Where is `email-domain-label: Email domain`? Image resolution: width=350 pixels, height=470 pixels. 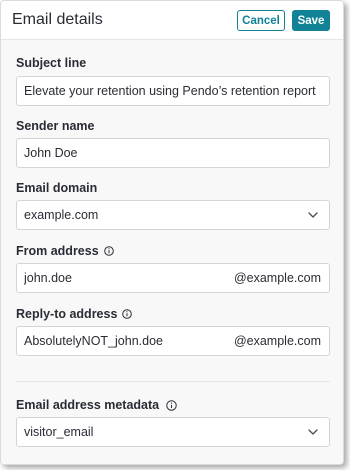
email-domain-label: Email domain is located at coordinates (56, 188).